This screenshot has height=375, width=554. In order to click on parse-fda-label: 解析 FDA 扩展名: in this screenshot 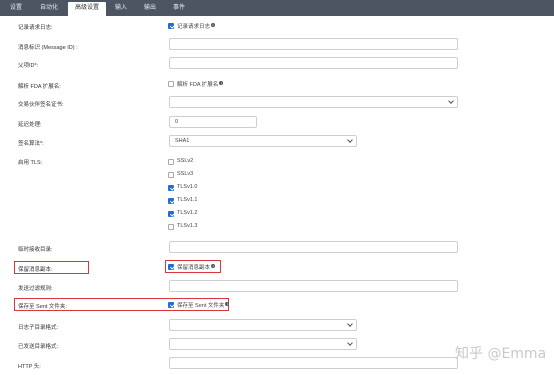, I will do `click(39, 87)`.